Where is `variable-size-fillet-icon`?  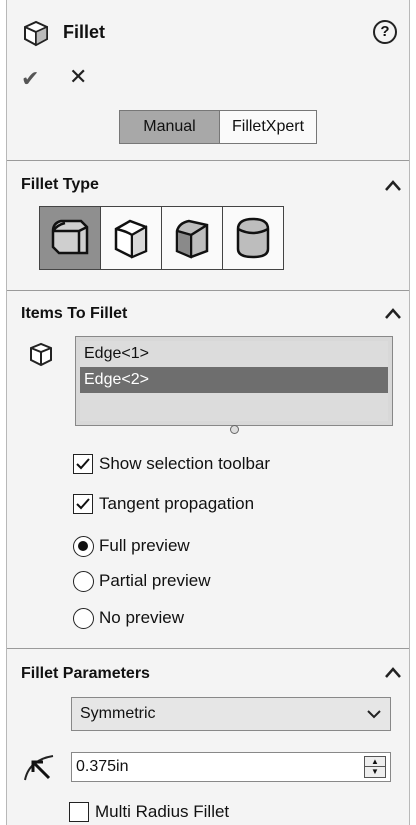
variable-size-fillet-icon is located at coordinates (131, 239).